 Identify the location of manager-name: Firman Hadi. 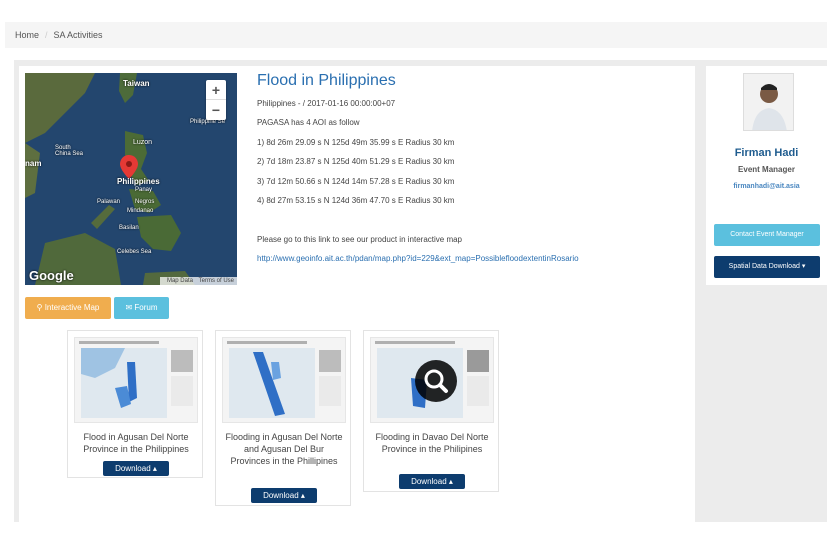
(766, 153).